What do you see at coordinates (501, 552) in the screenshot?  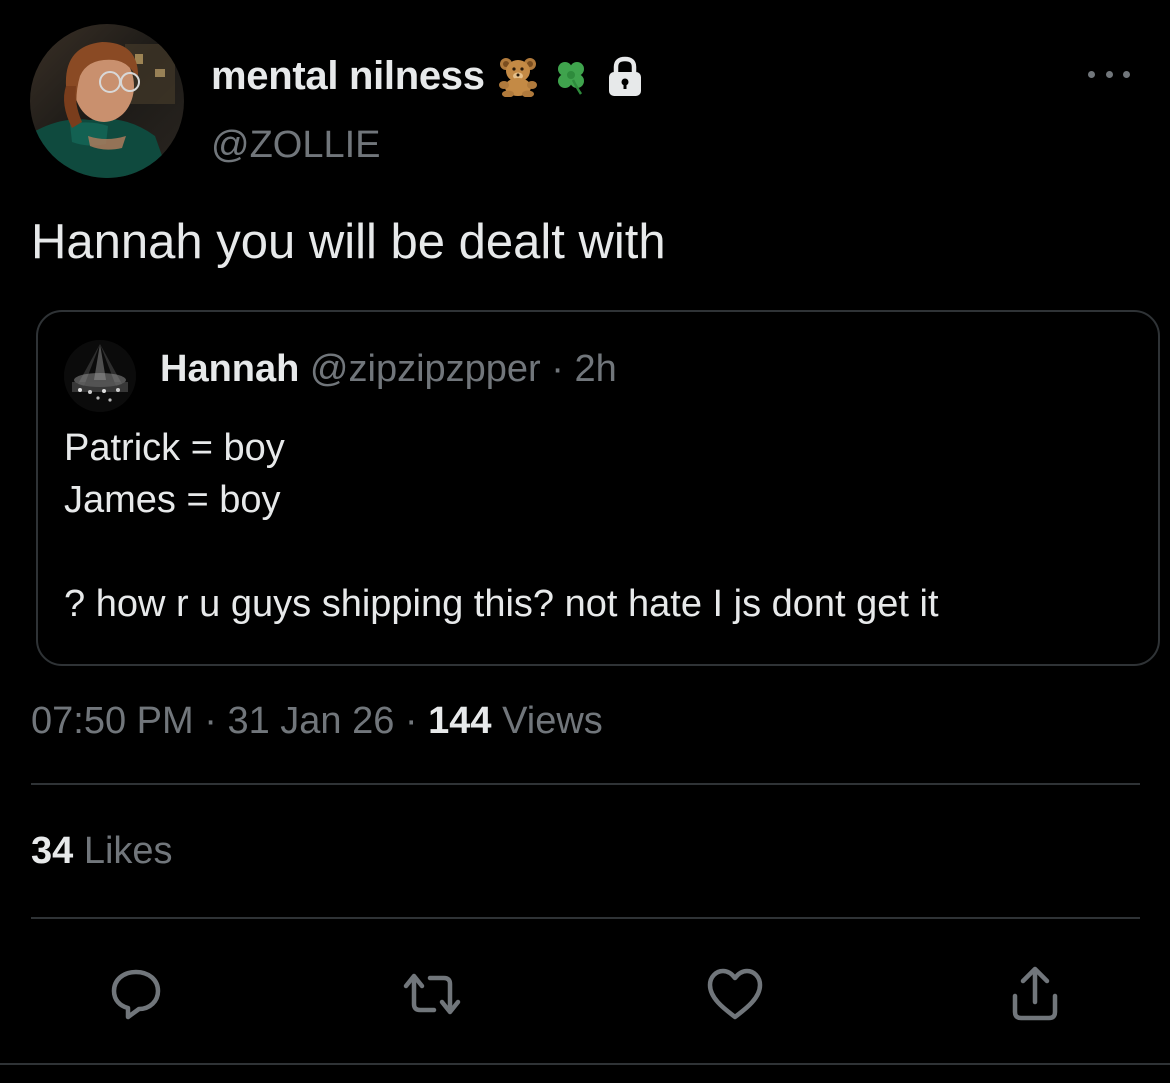 I see `quoted-tweet-line` at bounding box center [501, 552].